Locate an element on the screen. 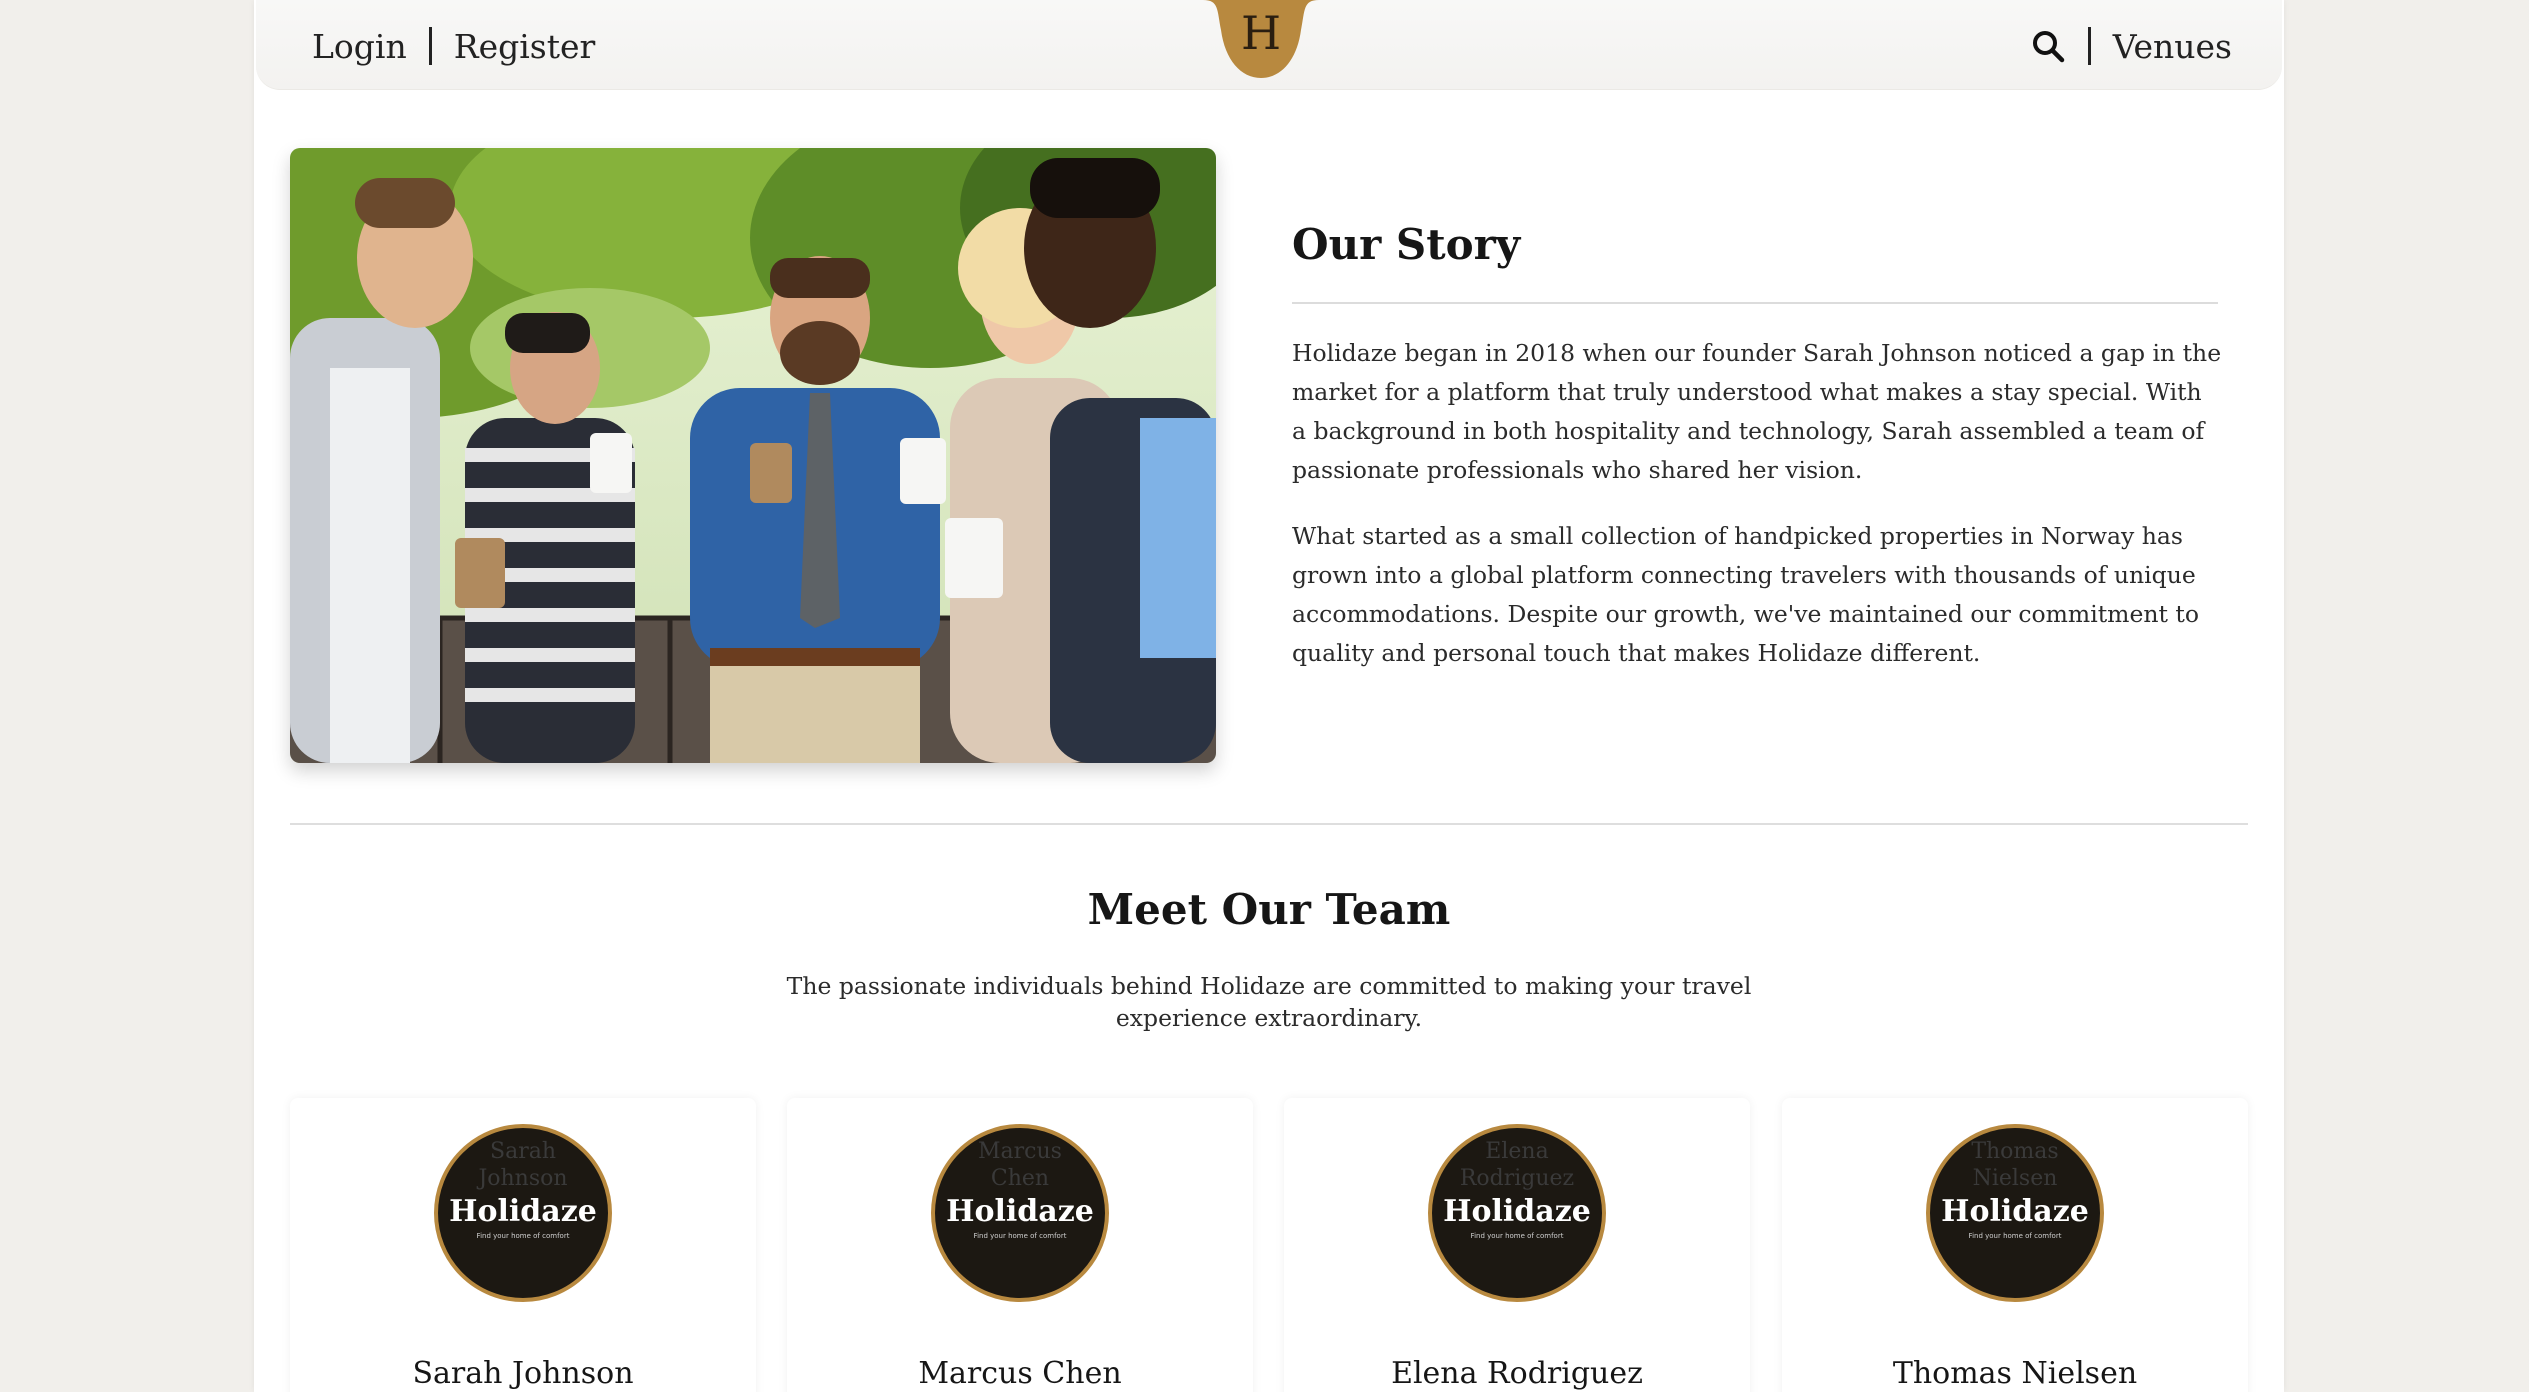 The image size is (2529, 1392). login-link: Login is located at coordinates (359, 46).